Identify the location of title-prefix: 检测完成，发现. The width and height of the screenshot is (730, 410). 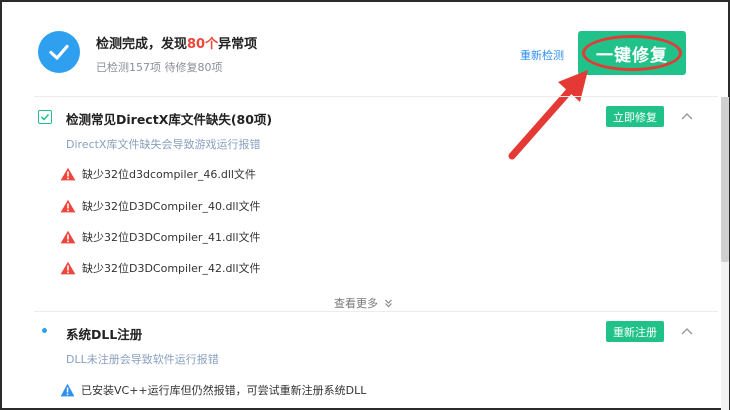
(142, 44).